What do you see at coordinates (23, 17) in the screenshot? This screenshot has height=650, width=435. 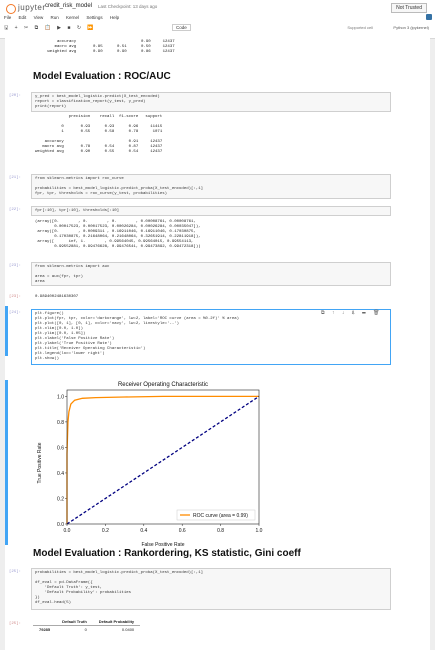 I see `menu-edit: Edit` at bounding box center [23, 17].